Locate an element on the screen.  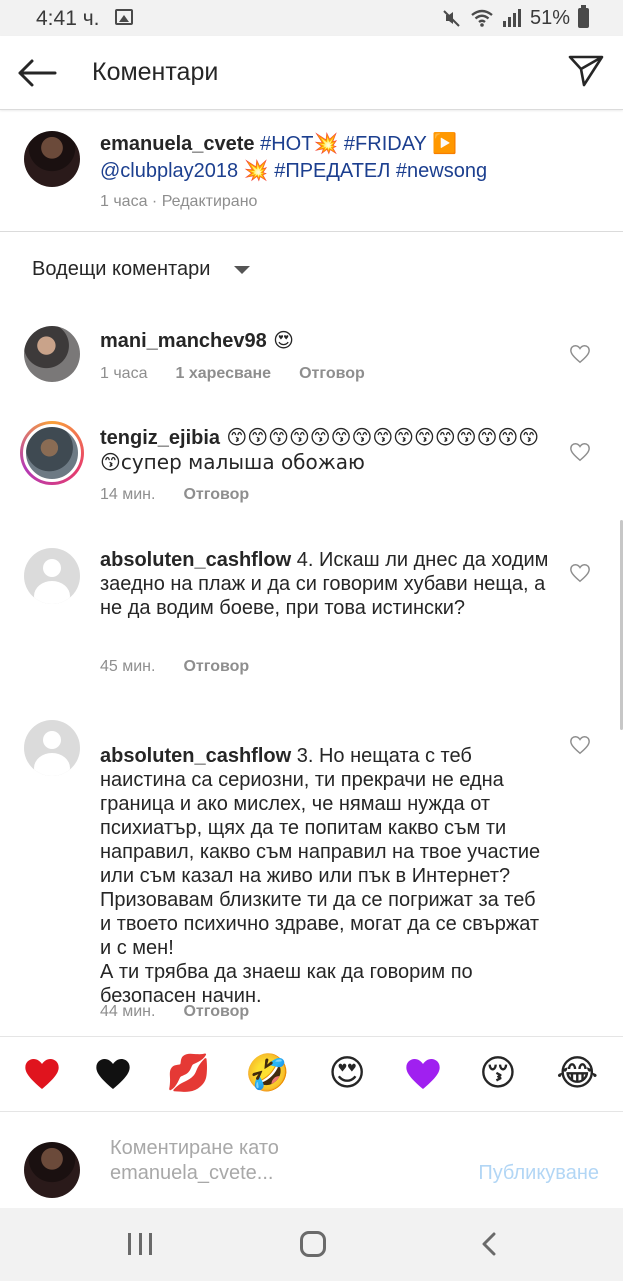
back-button is located at coordinates (37, 73).